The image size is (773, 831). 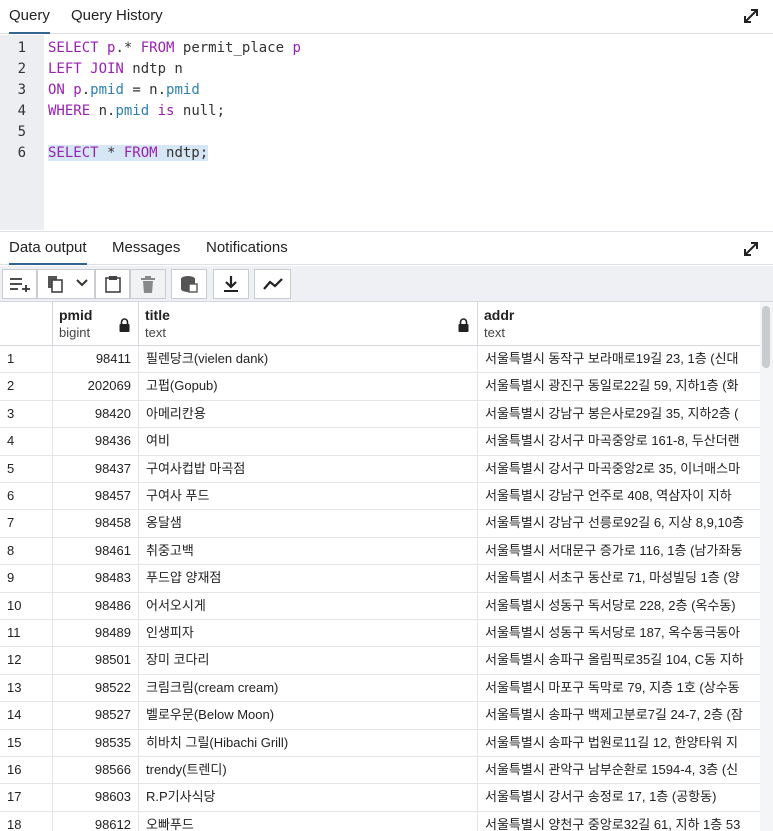 I want to click on column-header-pmid: pmid bigint, so click(x=96, y=324).